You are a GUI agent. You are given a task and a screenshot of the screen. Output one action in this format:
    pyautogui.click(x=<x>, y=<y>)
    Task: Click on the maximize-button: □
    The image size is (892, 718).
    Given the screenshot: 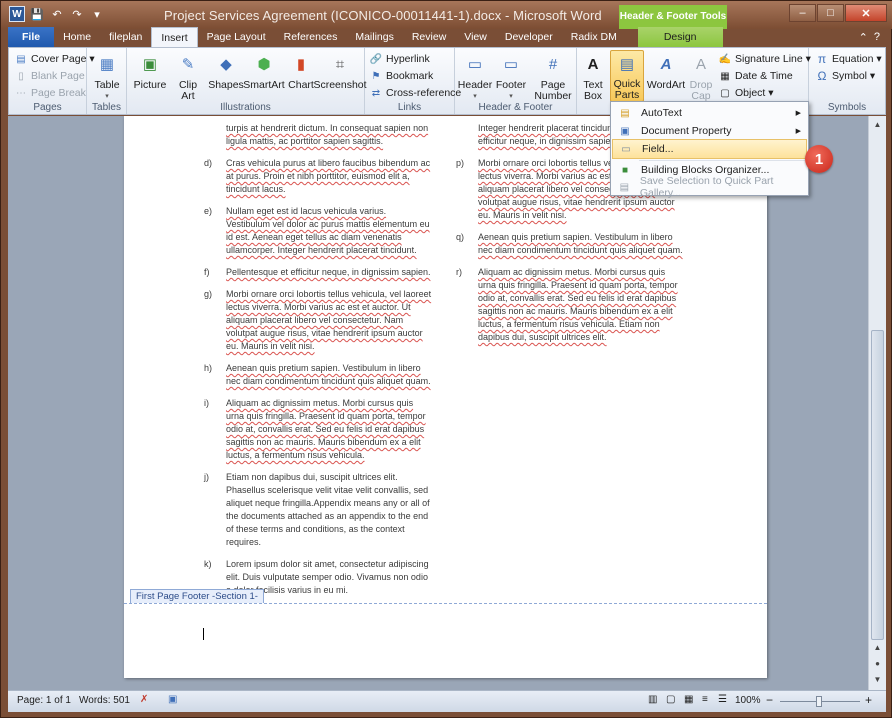 What is the action you would take?
    pyautogui.click(x=830, y=13)
    